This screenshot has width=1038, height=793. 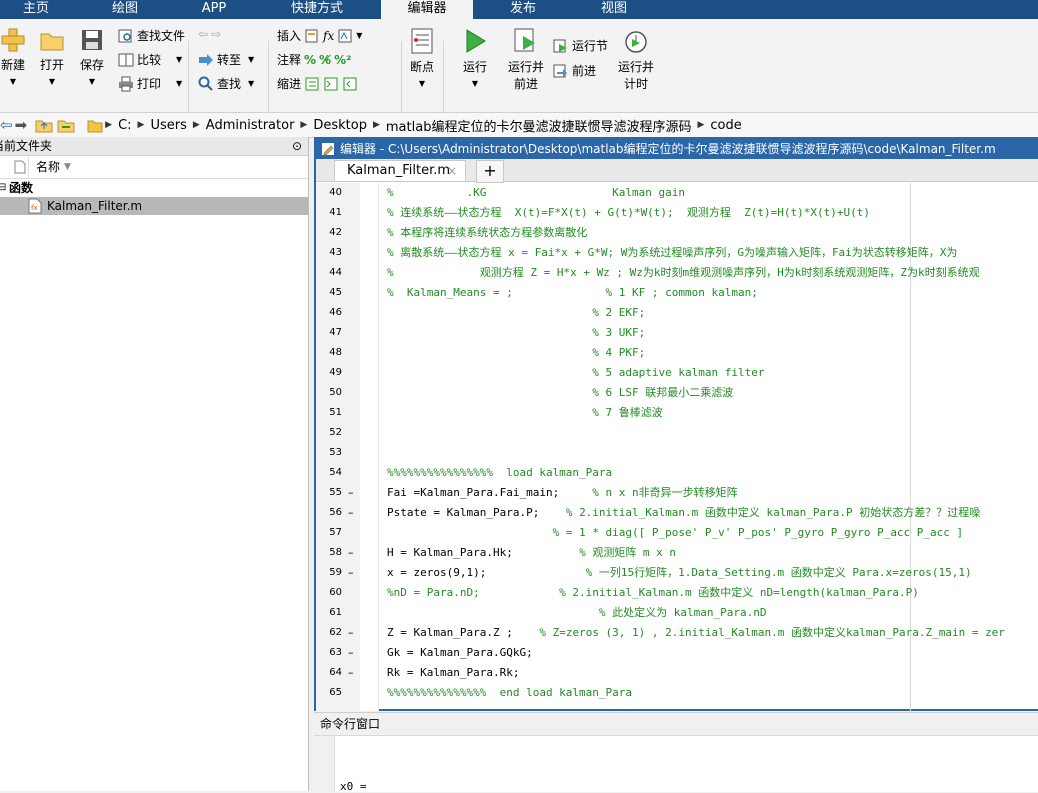 I want to click on sort-down-icon: ▼, so click(x=67, y=167).